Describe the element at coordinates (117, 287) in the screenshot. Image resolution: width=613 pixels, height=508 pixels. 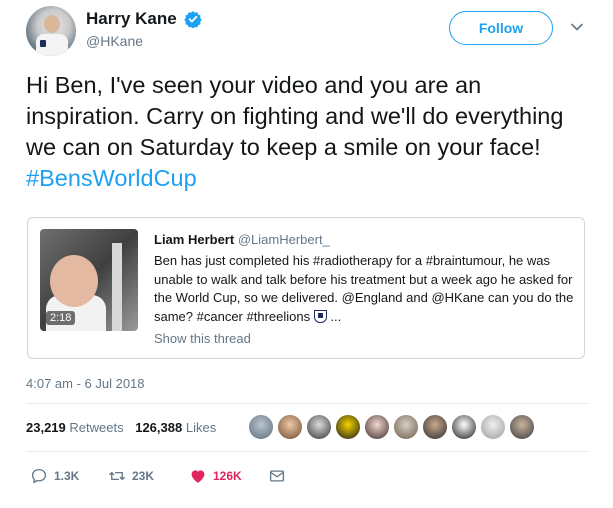
I see `thumbnail-background-post` at that location.